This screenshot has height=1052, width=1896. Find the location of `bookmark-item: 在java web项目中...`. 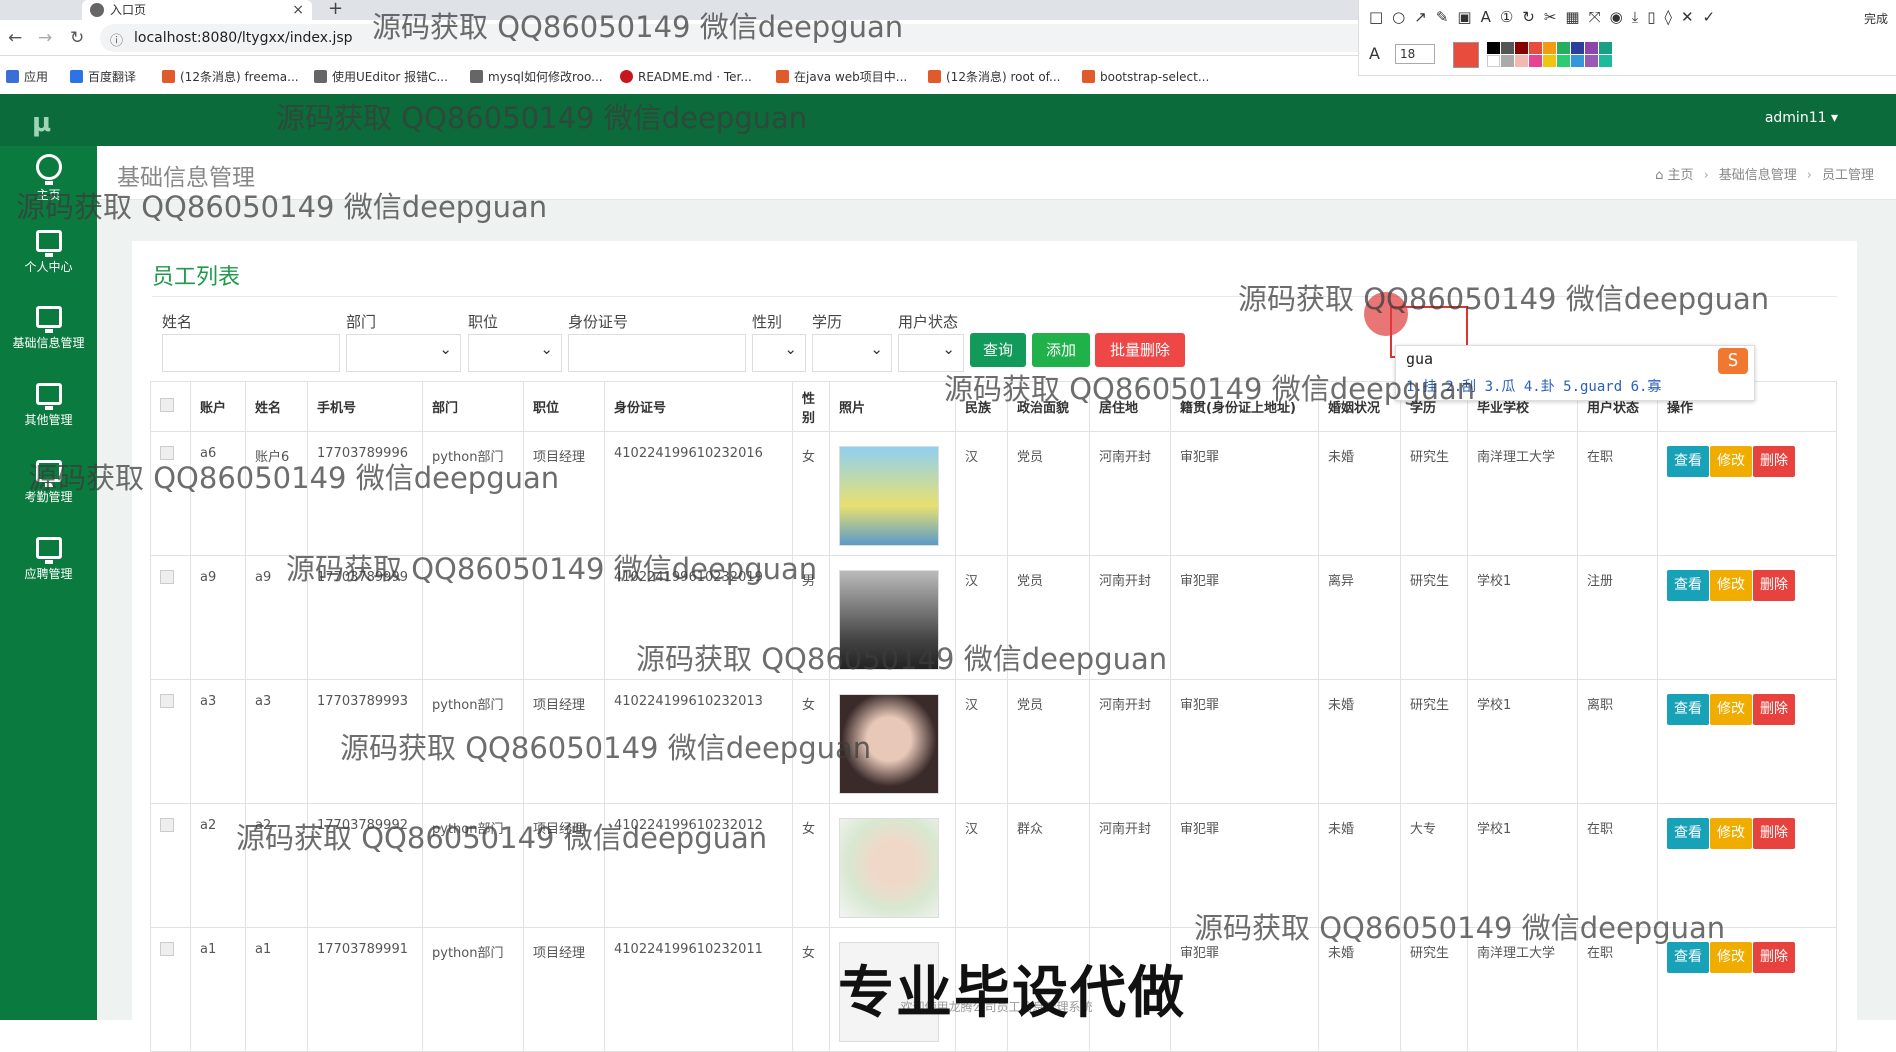

bookmark-item: 在java web项目中... is located at coordinates (841, 77).